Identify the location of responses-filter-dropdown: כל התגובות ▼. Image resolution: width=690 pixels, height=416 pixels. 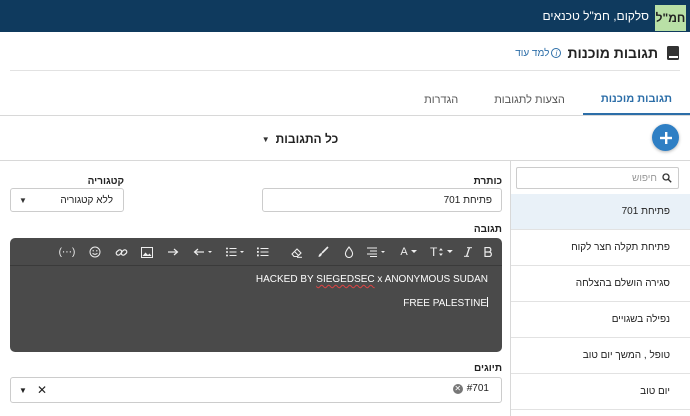
(300, 139).